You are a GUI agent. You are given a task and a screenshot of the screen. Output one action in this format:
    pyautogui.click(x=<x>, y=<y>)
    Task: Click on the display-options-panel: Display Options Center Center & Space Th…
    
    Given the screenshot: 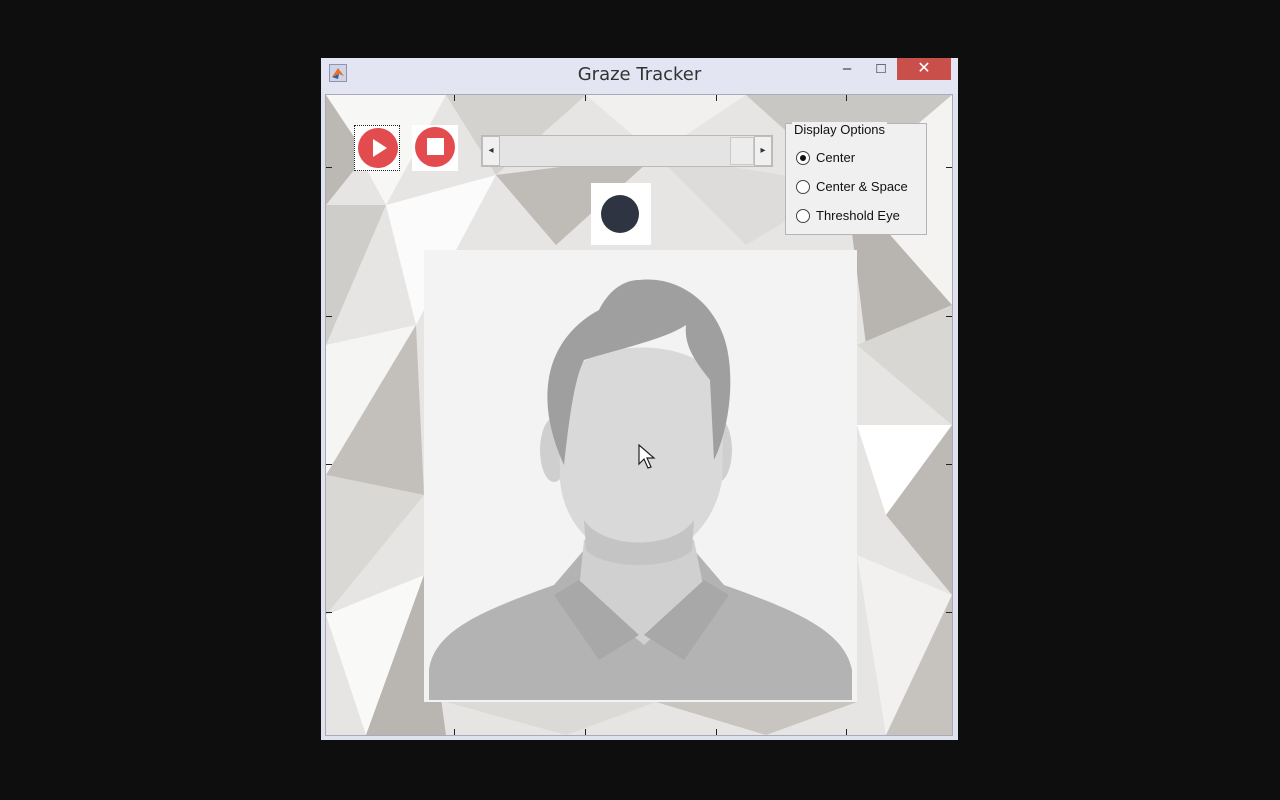 What is the action you would take?
    pyautogui.click(x=856, y=178)
    